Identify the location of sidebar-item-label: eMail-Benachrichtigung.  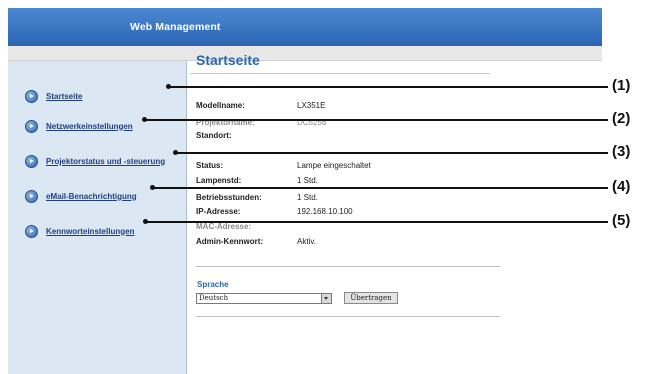
(91, 196).